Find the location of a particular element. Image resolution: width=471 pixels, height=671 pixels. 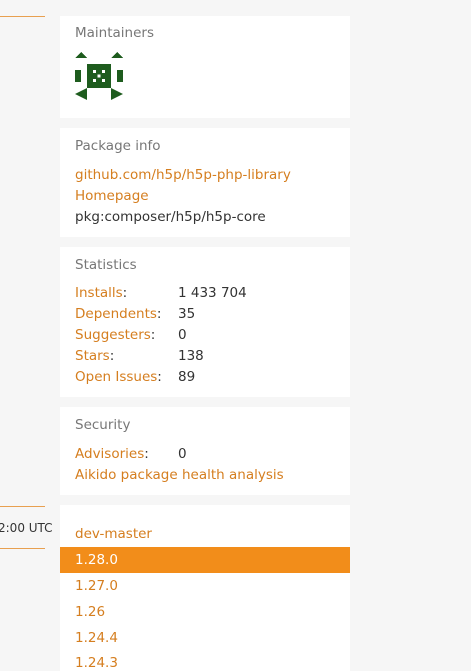

aikido-analysis-link: Aikido package health analysis is located at coordinates (179, 475).